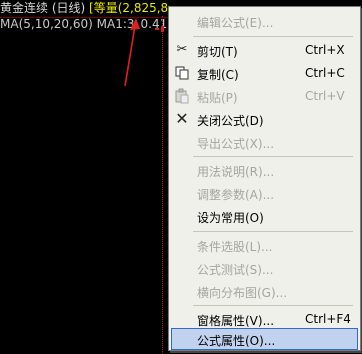 The width and height of the screenshot is (362, 354). Describe the element at coordinates (182, 118) in the screenshot. I see `close-icon: ✕` at that location.